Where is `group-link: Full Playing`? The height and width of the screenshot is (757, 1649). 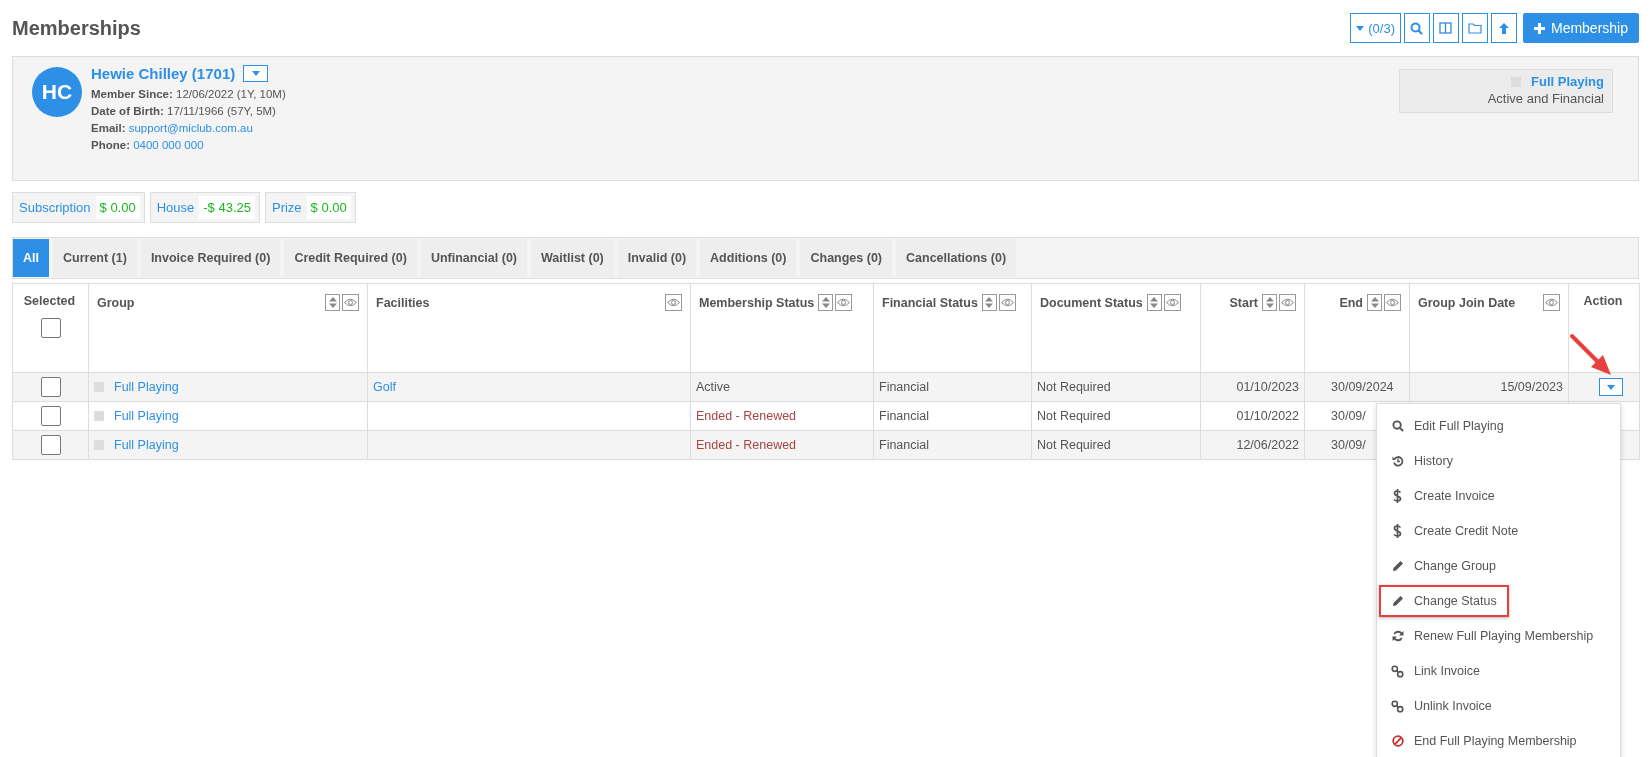
group-link: Full Playing is located at coordinates (146, 415).